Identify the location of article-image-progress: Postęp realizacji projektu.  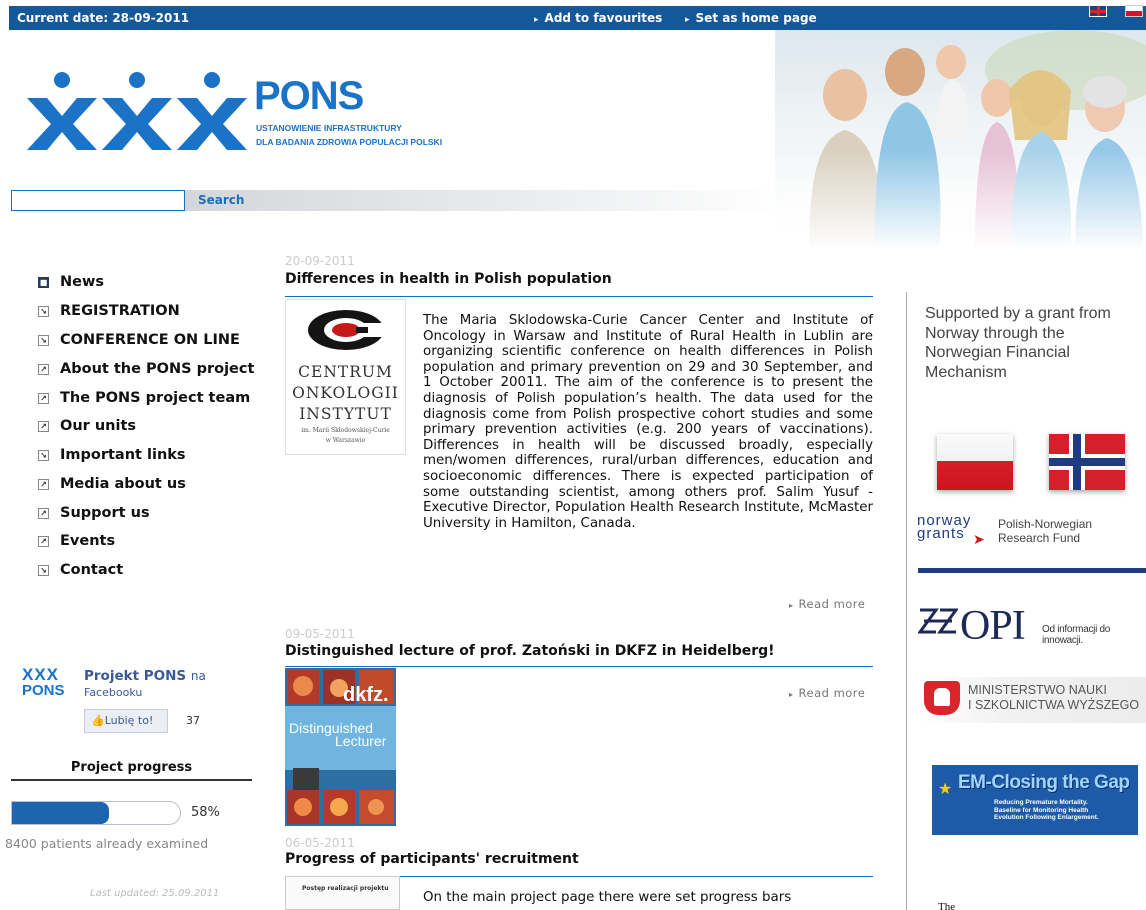
(342, 893).